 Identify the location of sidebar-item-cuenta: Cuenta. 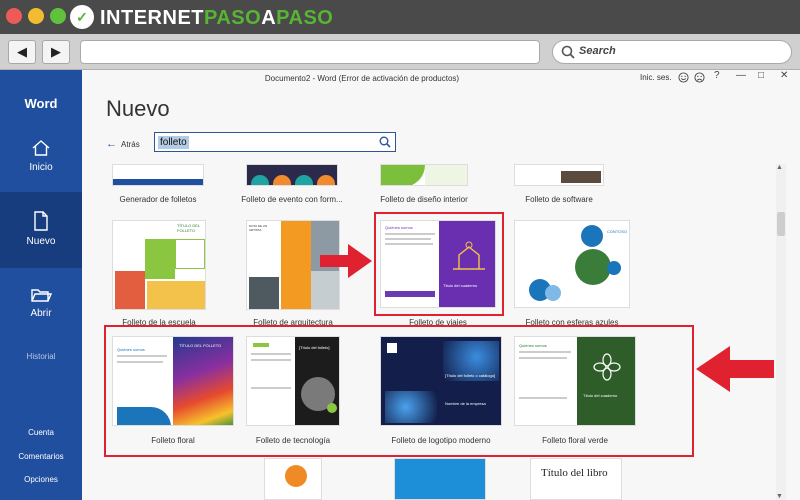
(41, 432).